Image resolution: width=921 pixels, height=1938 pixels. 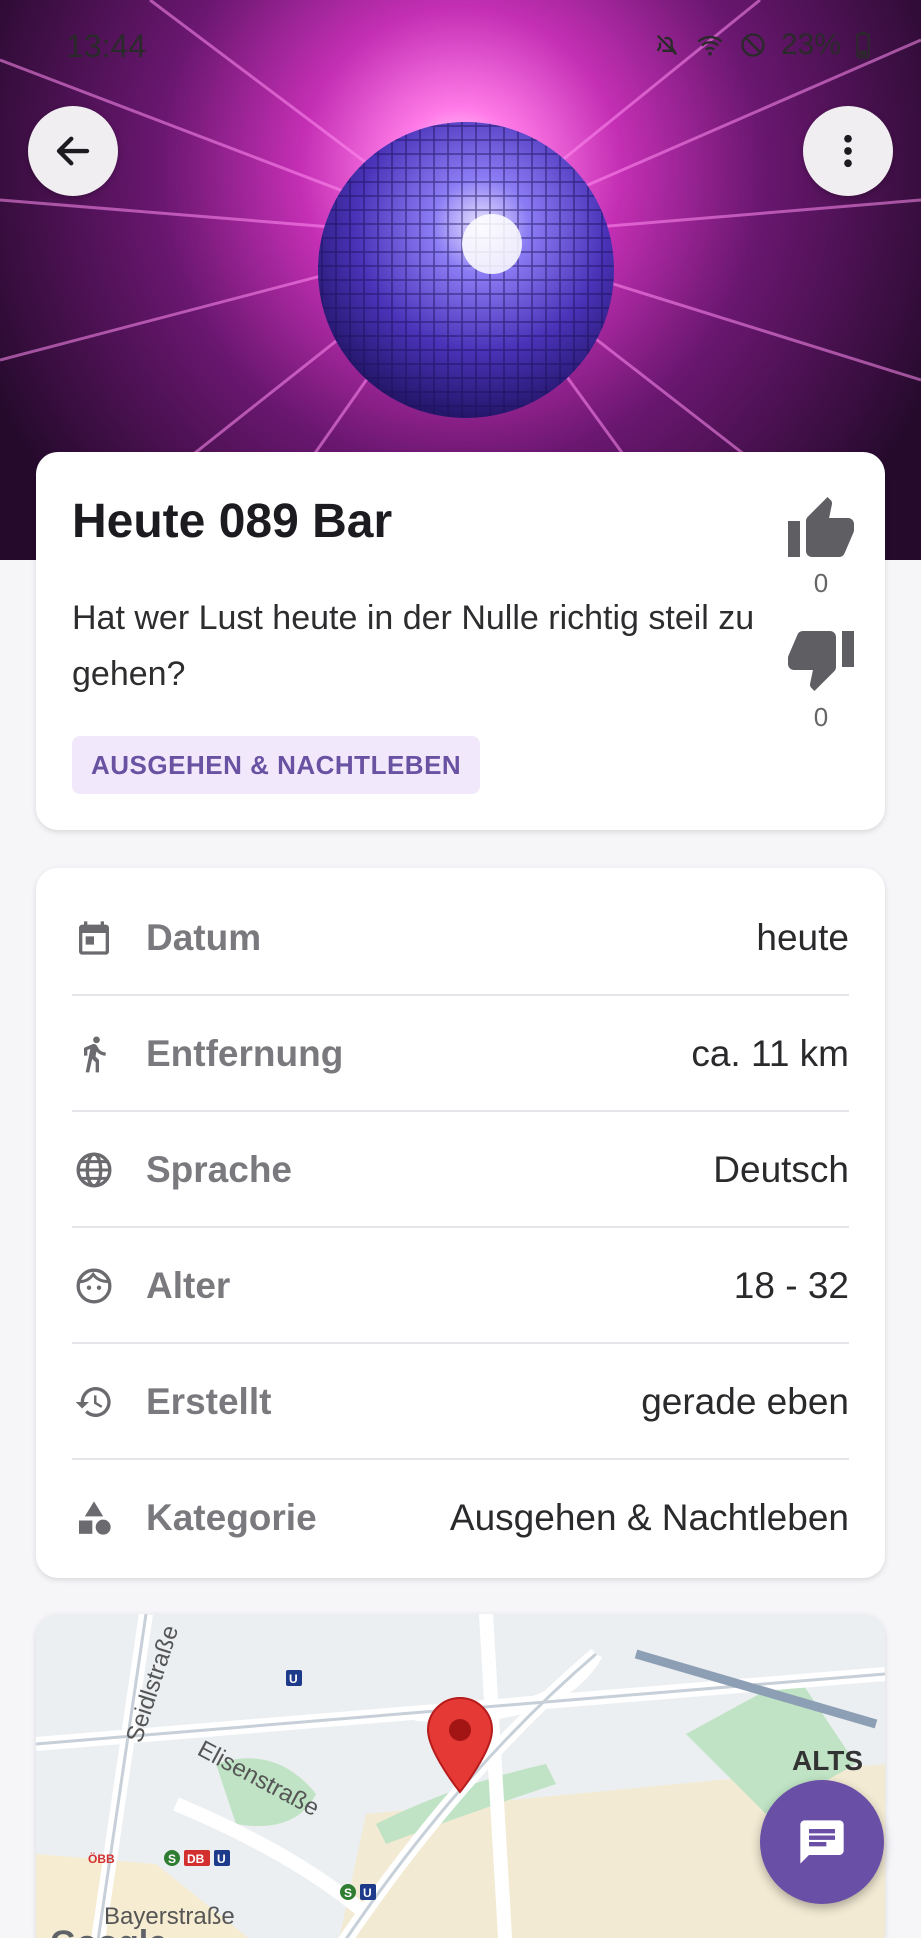 What do you see at coordinates (94, 1402) in the screenshot?
I see `history-icon` at bounding box center [94, 1402].